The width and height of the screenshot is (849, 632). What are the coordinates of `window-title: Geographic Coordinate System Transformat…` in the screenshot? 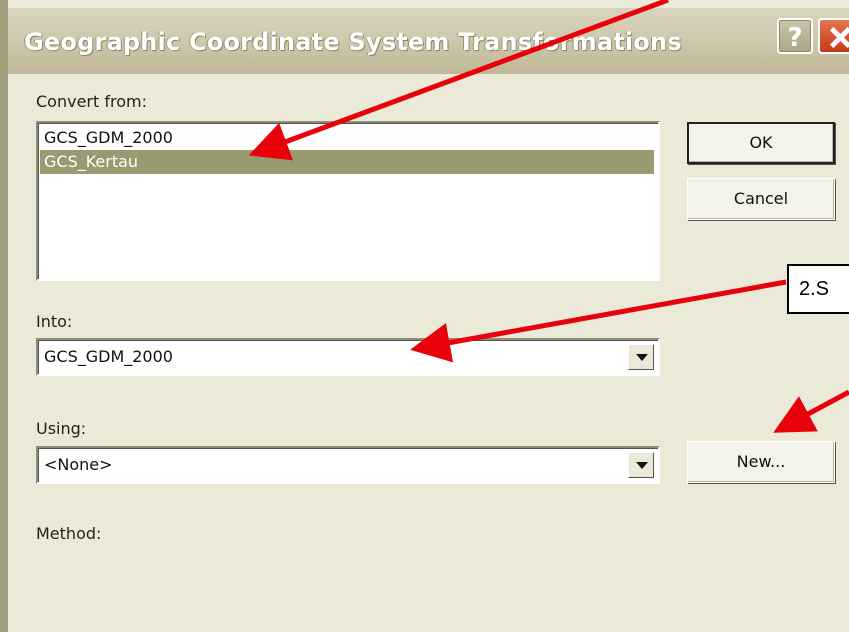 It's located at (353, 42).